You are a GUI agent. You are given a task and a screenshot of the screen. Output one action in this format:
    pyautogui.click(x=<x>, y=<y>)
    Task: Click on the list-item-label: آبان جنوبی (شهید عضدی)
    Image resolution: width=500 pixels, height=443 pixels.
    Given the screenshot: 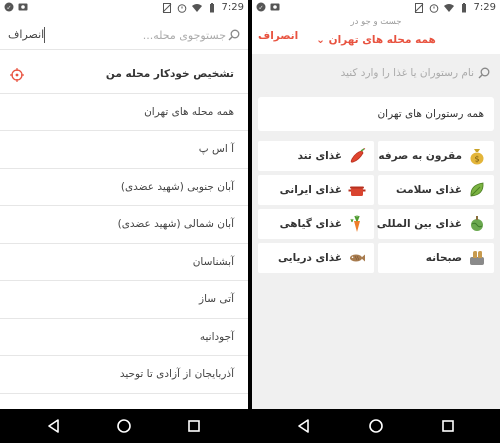 What is the action you would take?
    pyautogui.click(x=177, y=186)
    